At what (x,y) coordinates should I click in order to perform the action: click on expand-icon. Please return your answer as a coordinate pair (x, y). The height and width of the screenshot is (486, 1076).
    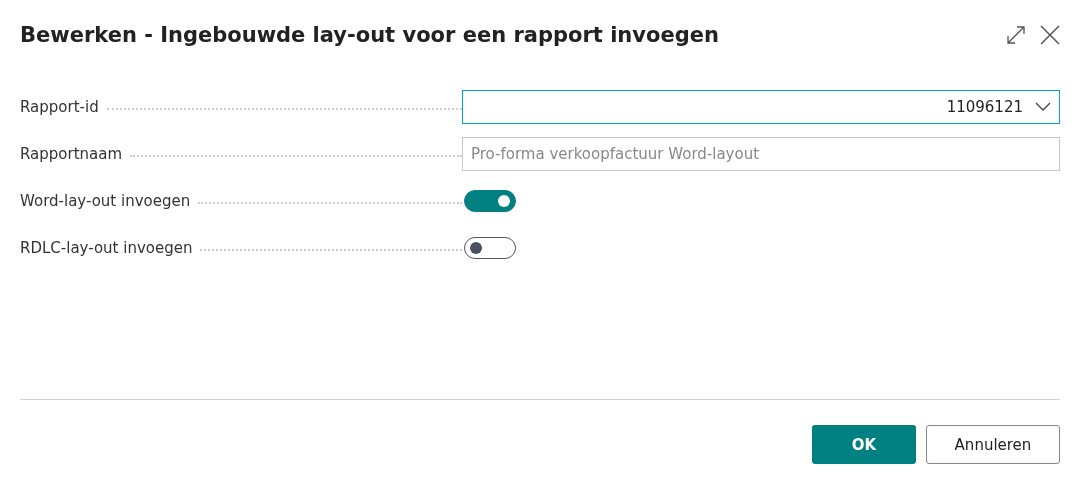
    Looking at the image, I should click on (1016, 35).